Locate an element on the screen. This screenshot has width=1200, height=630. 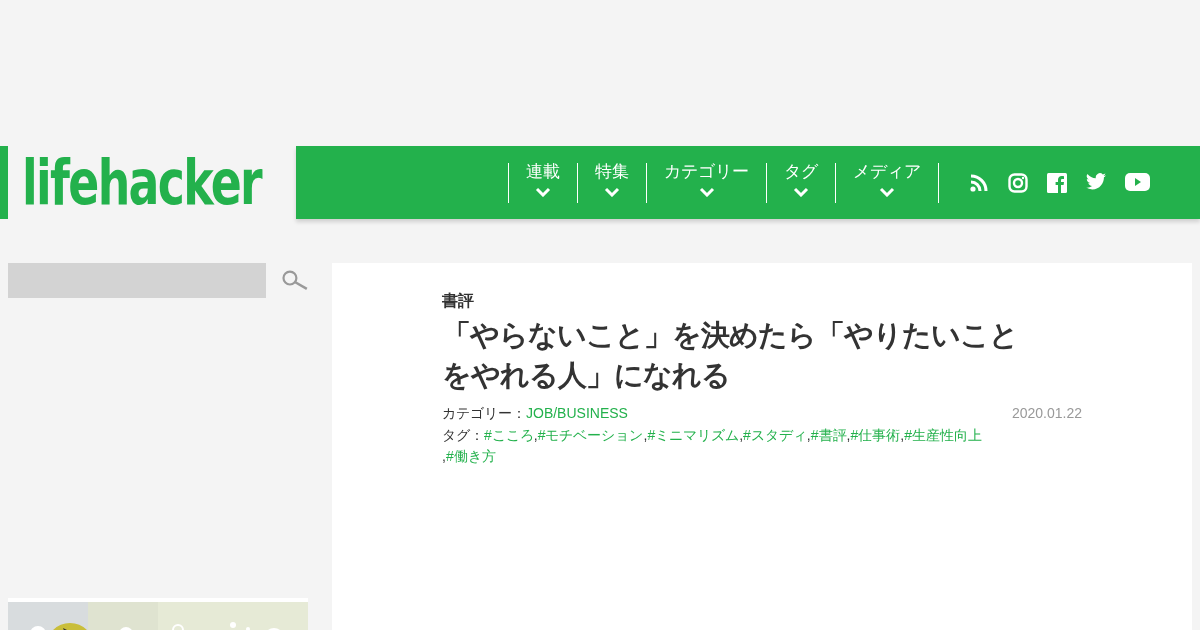
nav-menu: カテゴリー is located at coordinates (706, 182).